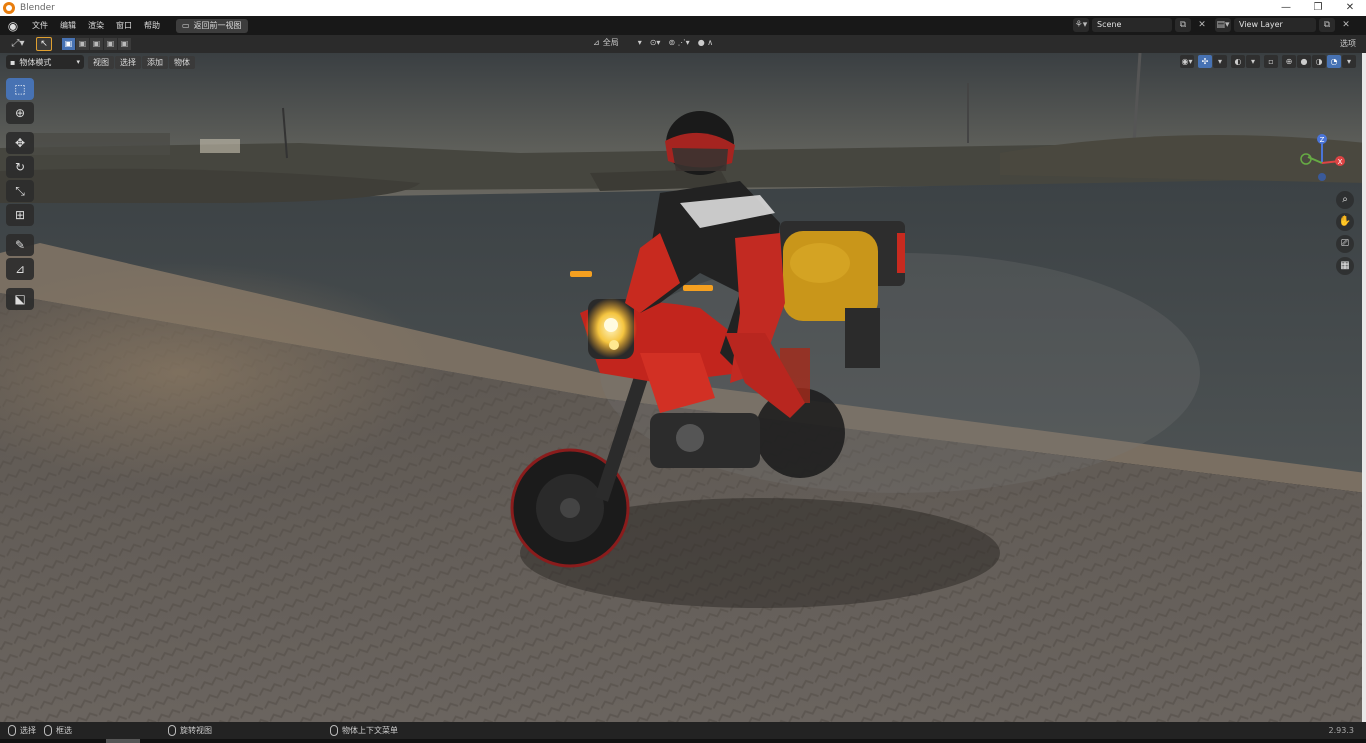 The width and height of the screenshot is (1366, 743). I want to click on new-view-layer-icon: ⧉, so click(1327, 25).